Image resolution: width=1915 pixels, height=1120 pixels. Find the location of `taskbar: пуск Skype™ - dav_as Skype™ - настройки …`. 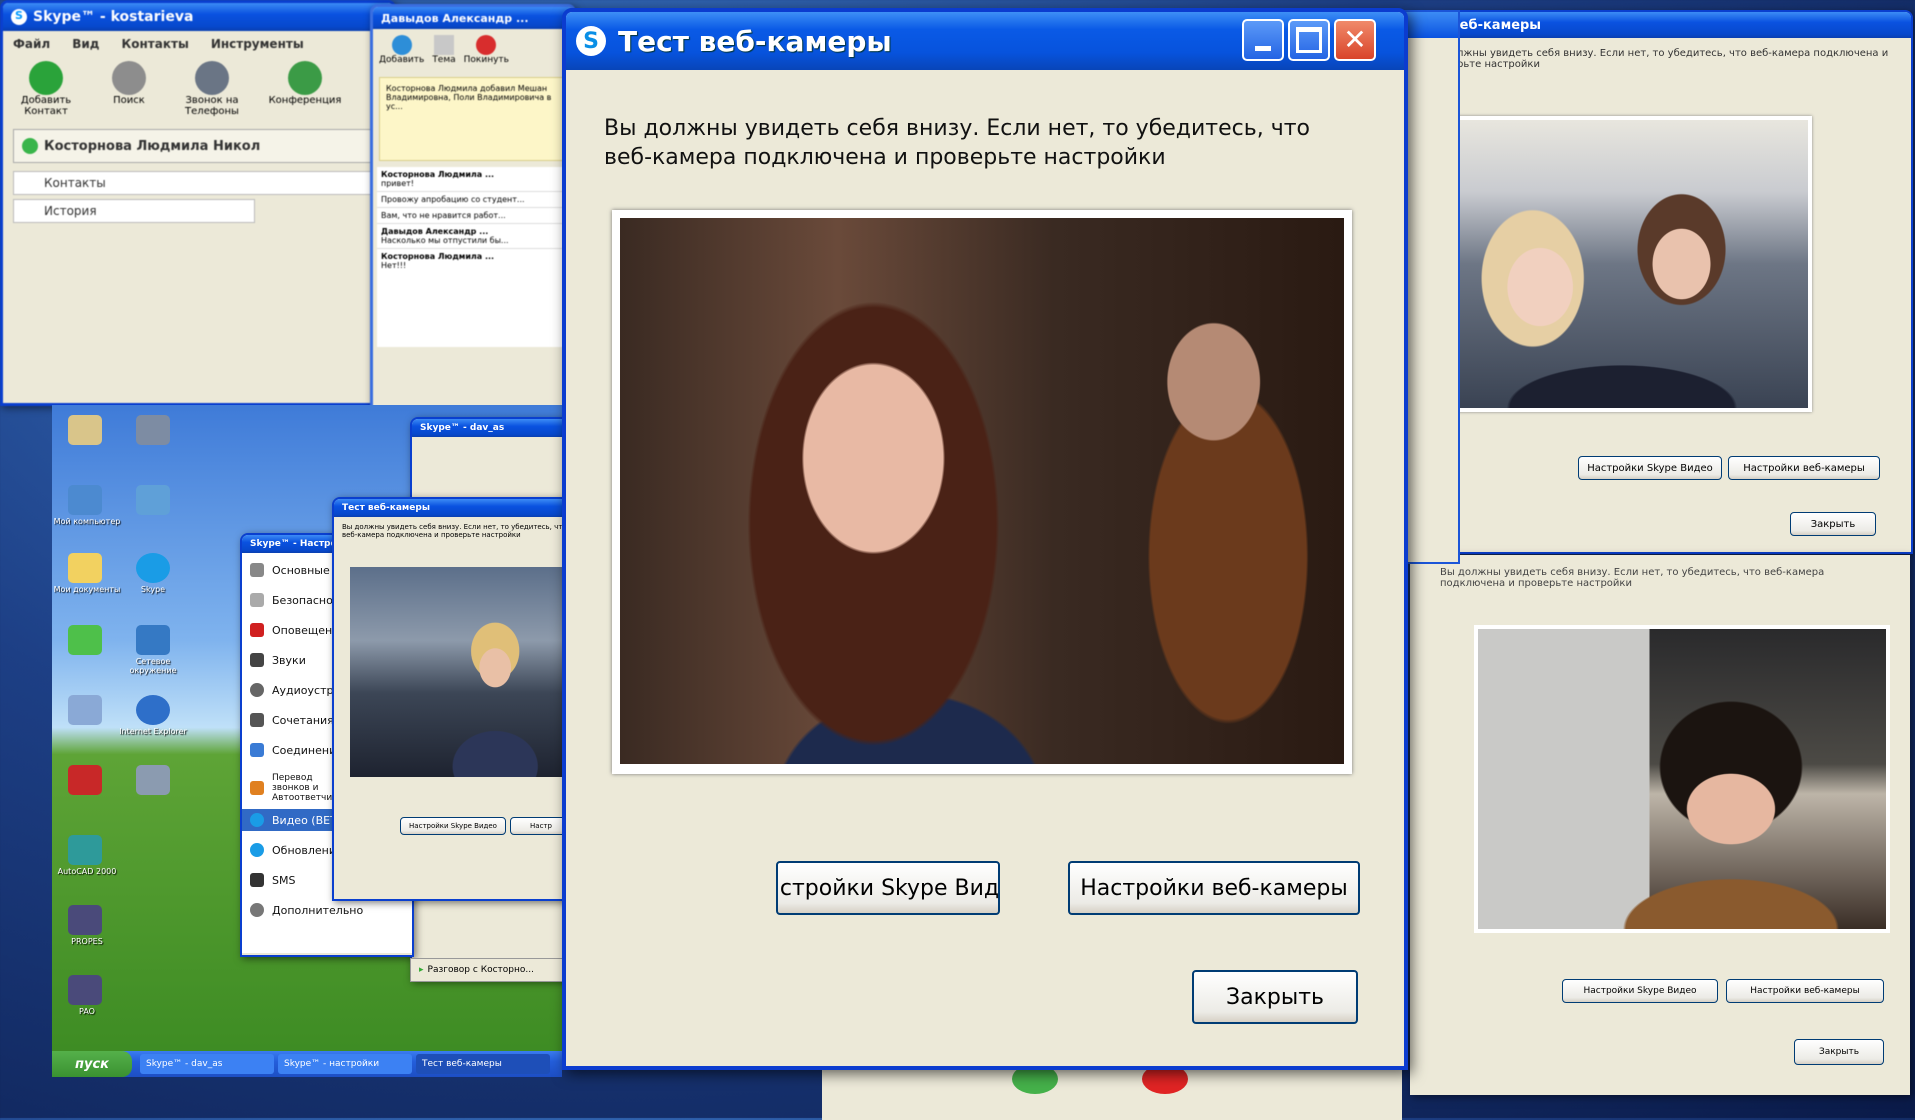

taskbar: пуск Skype™ - dav_as Skype™ - настройки … is located at coordinates (307, 1064).